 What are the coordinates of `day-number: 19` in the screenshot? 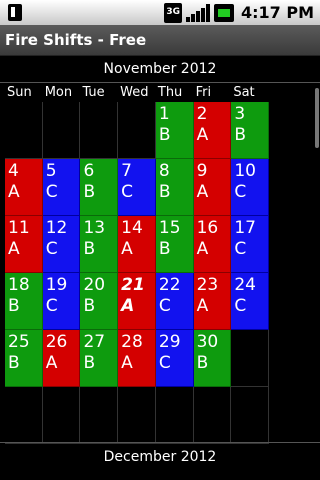 It's located at (56, 285).